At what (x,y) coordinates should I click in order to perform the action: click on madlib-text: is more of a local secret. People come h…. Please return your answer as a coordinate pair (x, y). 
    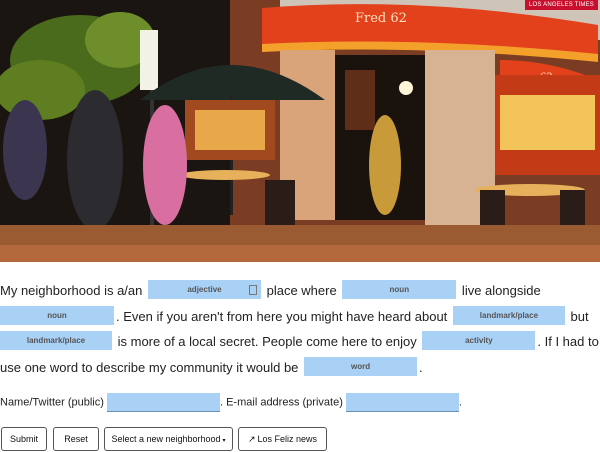
    Looking at the image, I should click on (267, 341).